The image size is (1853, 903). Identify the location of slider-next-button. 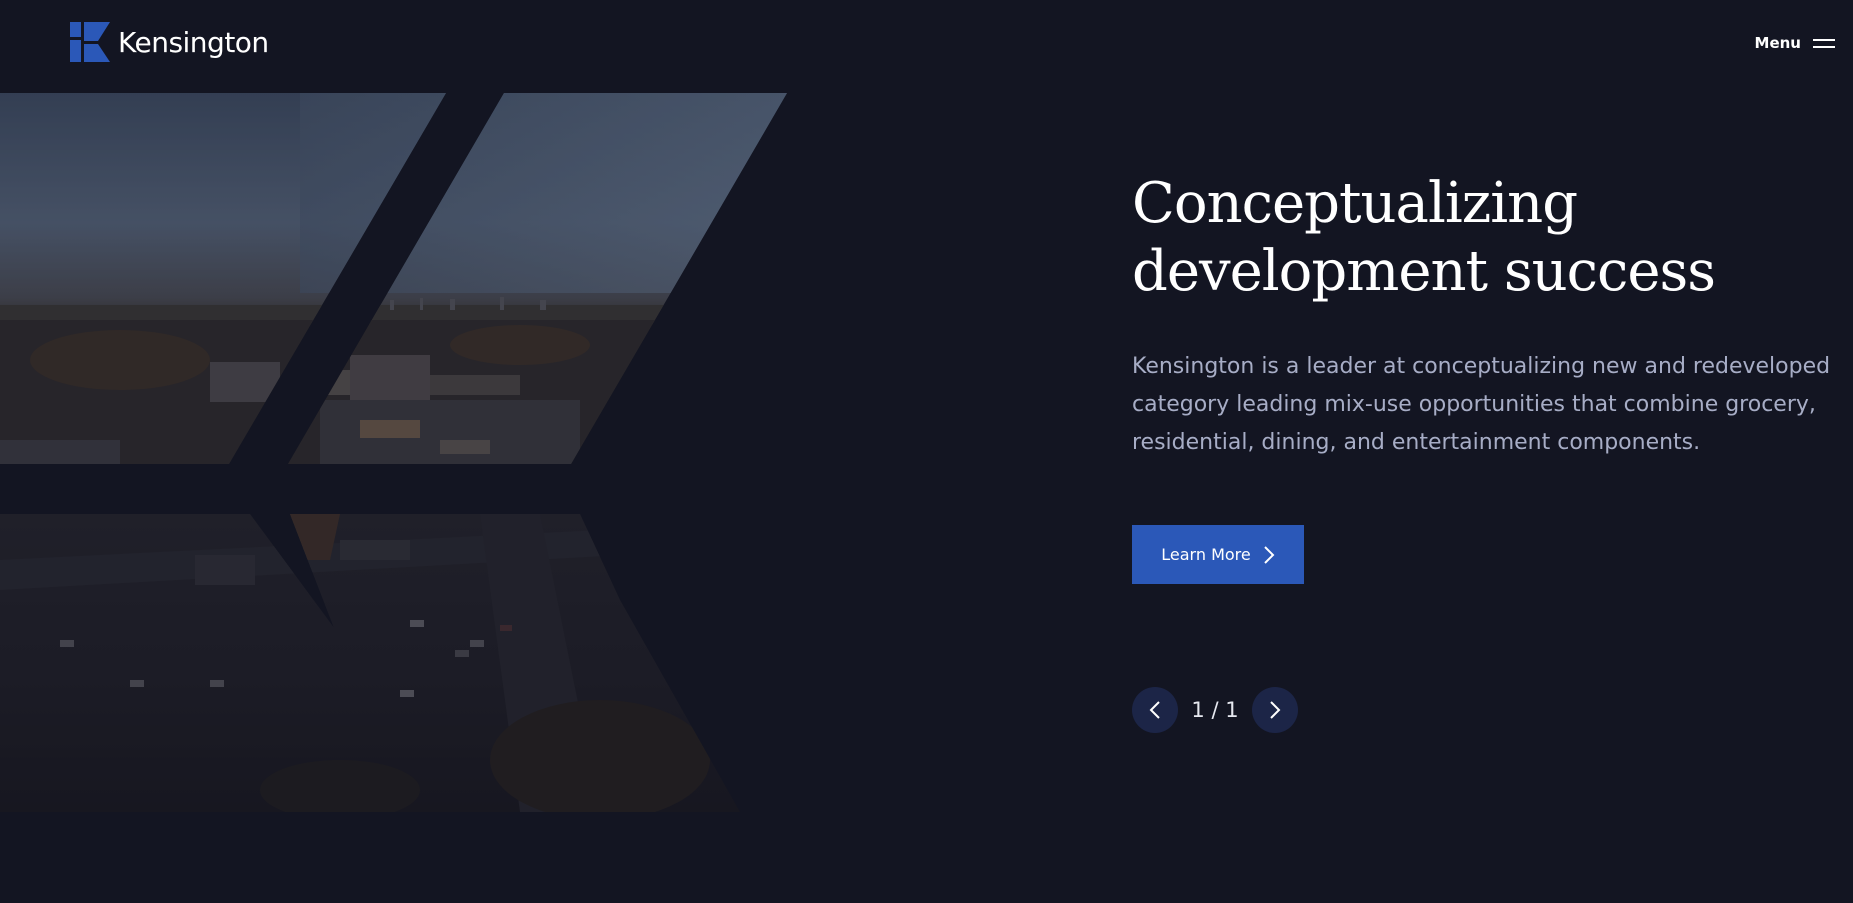
(1275, 710).